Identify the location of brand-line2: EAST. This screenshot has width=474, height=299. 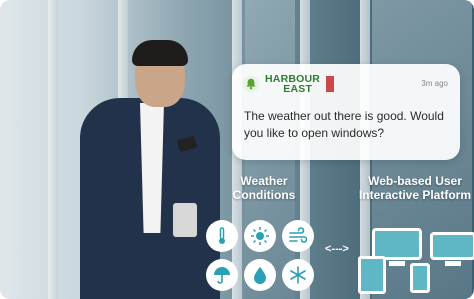
(298, 89).